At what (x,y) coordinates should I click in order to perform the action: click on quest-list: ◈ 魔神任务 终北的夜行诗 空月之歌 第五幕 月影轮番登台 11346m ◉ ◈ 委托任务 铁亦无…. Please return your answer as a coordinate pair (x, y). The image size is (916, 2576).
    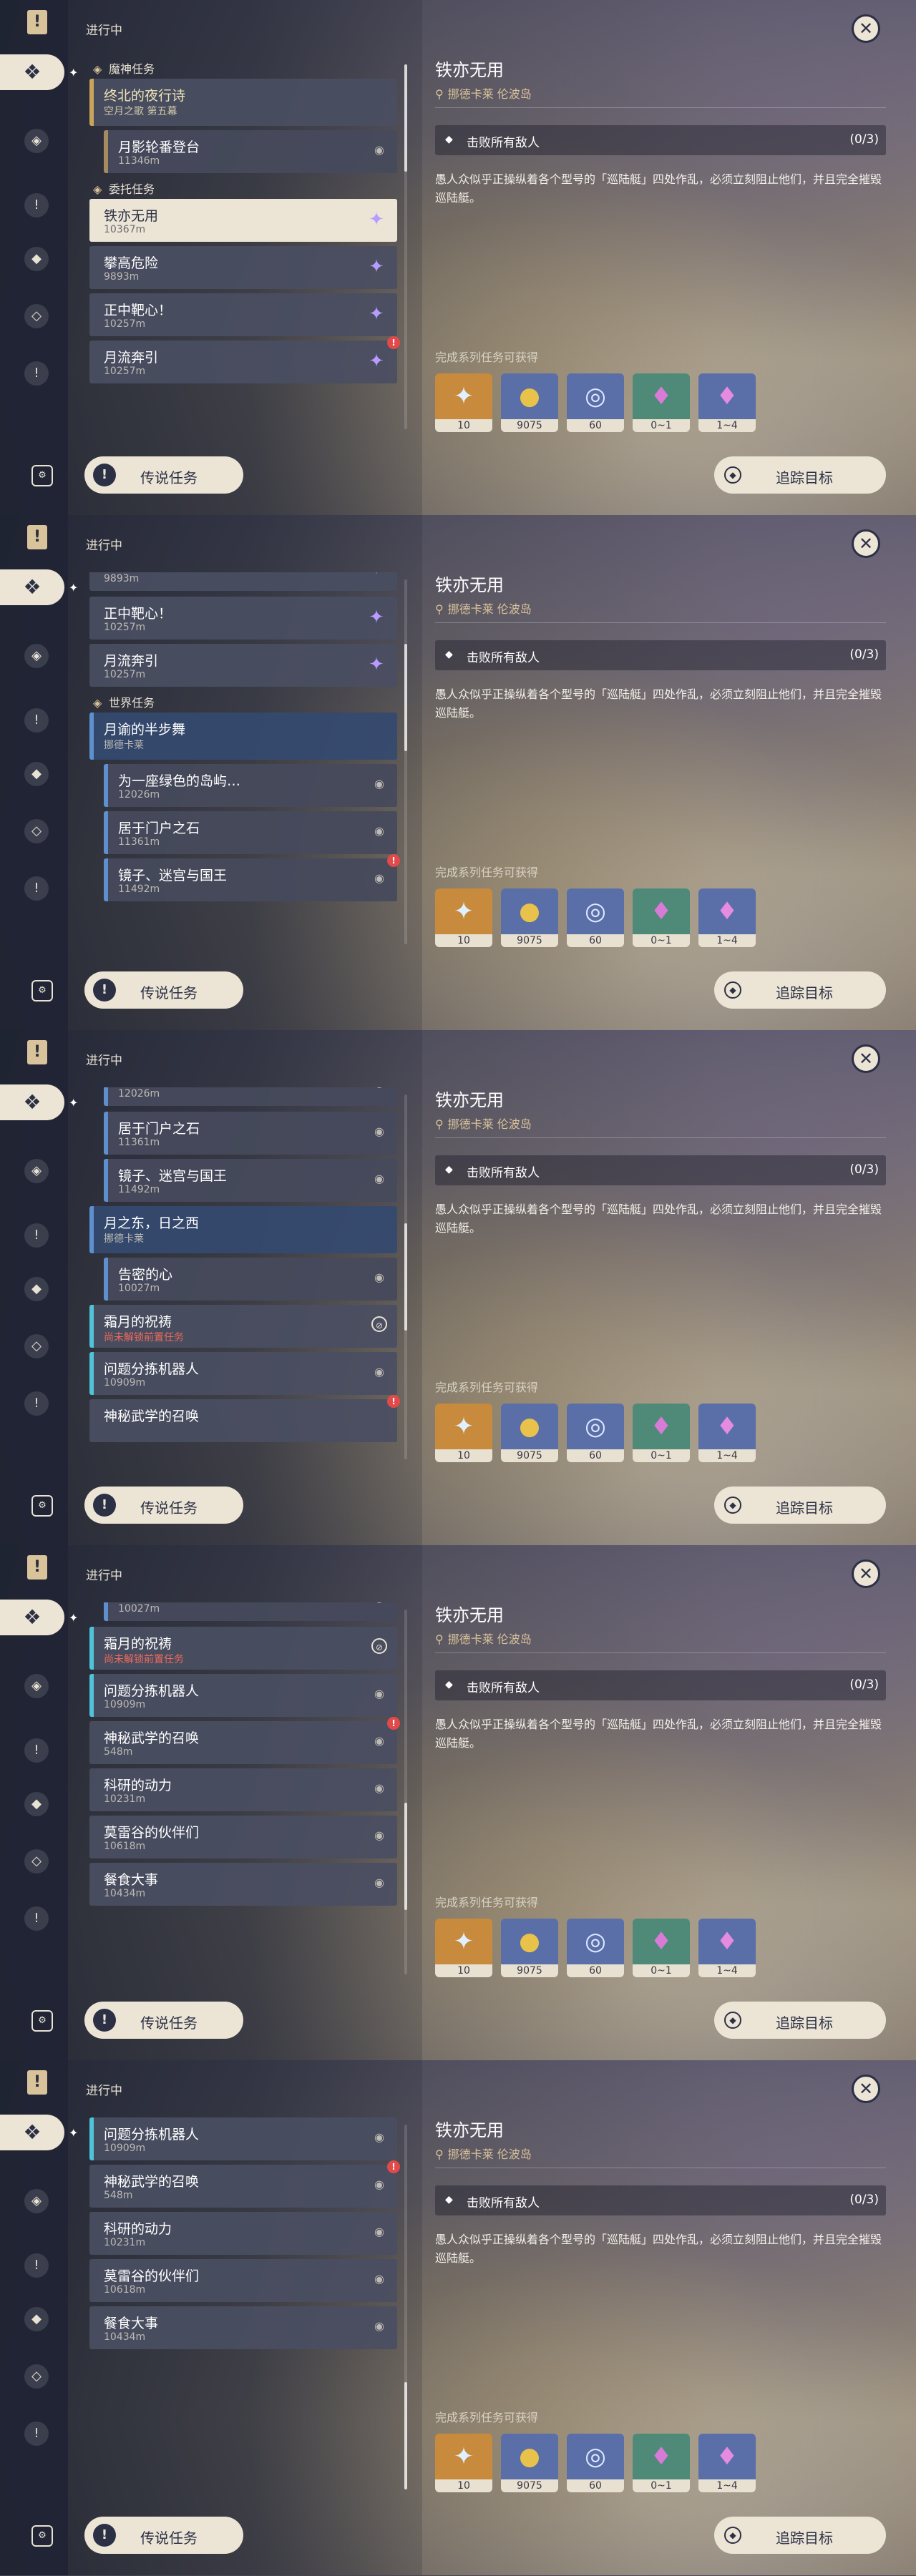
    Looking at the image, I should click on (243, 243).